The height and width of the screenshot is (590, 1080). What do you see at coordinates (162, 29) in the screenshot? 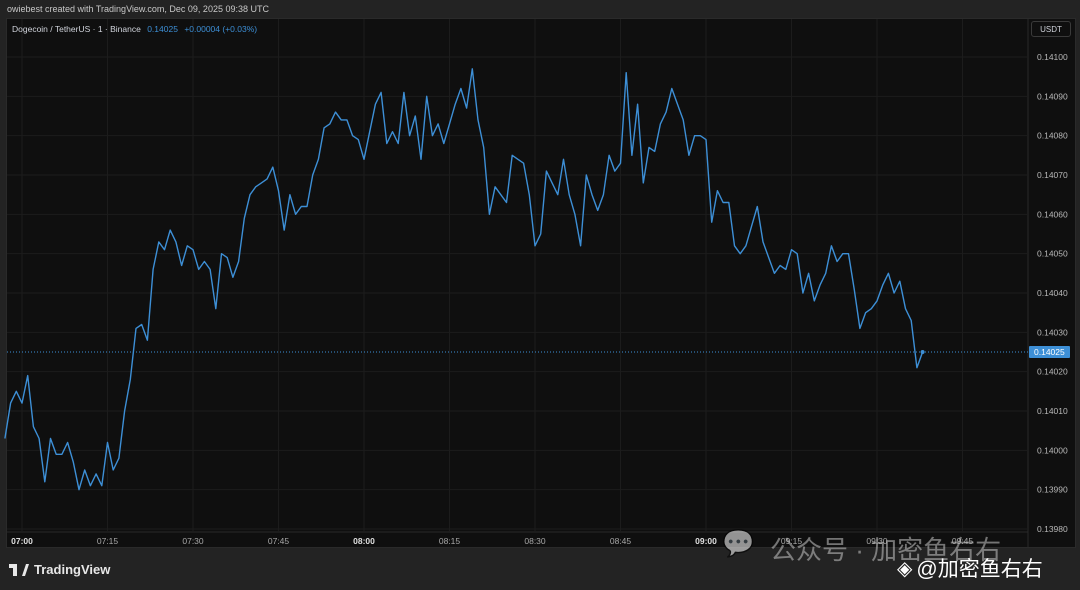
I see `last-price: 0.14025` at bounding box center [162, 29].